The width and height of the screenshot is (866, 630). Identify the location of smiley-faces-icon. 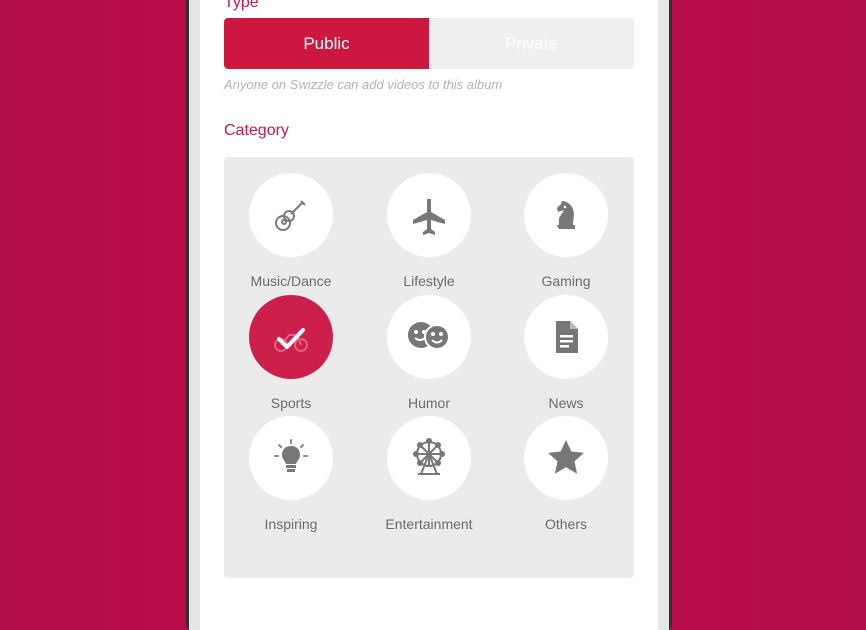
(429, 337).